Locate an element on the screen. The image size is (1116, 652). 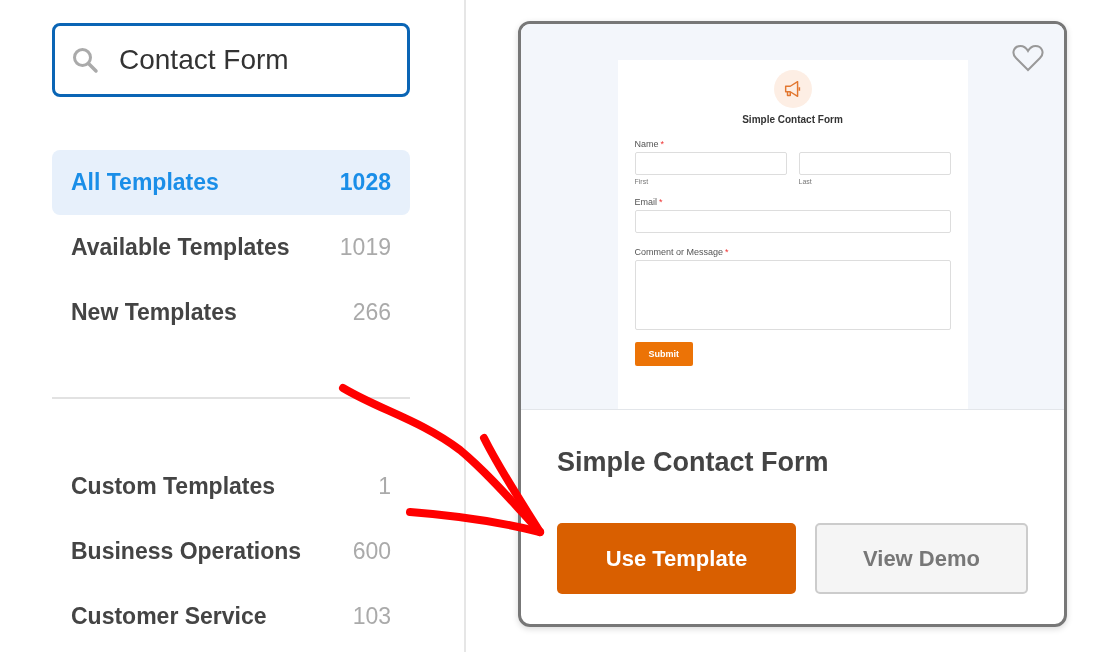
search-icon is located at coordinates (85, 60).